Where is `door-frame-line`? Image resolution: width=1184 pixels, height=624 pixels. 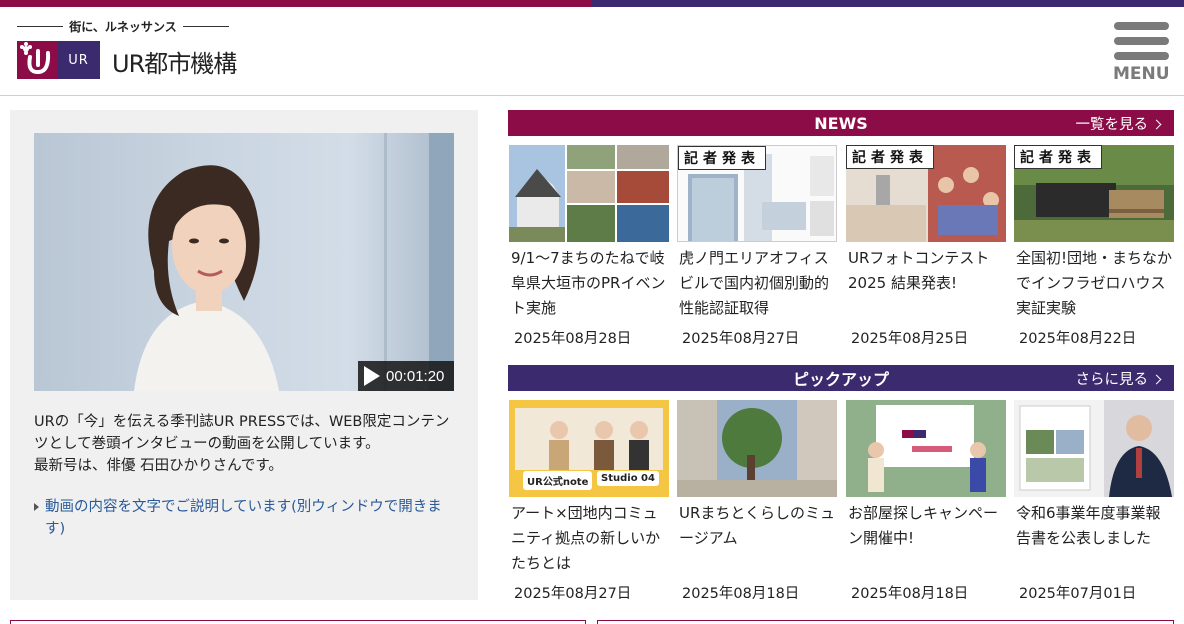 door-frame-line is located at coordinates (385, 262).